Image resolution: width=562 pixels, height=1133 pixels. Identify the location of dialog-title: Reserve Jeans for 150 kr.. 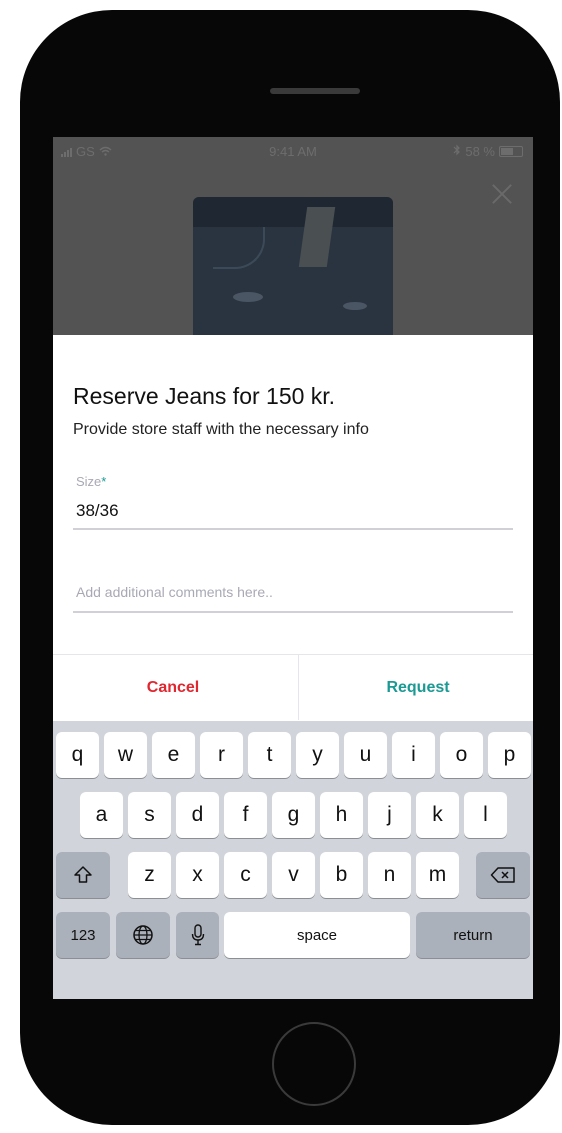
(204, 396).